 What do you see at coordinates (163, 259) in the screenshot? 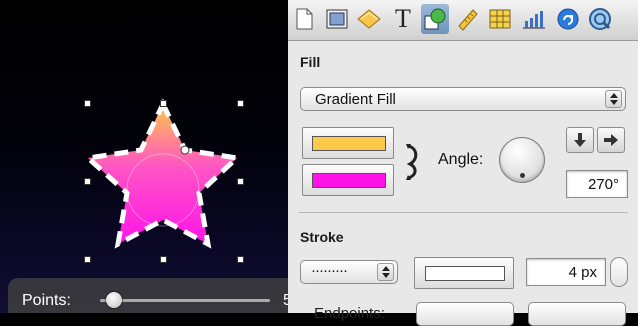
I see `selection-handle-bc` at bounding box center [163, 259].